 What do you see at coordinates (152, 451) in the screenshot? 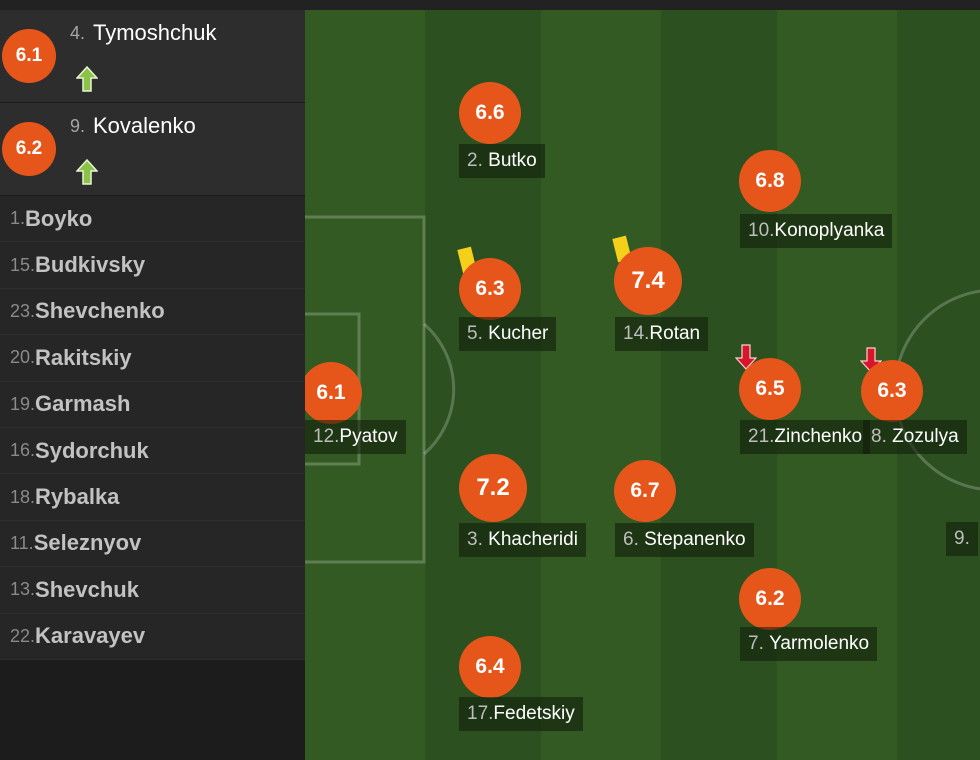
I see `bench-player-row: 16. Sydorchuk` at bounding box center [152, 451].